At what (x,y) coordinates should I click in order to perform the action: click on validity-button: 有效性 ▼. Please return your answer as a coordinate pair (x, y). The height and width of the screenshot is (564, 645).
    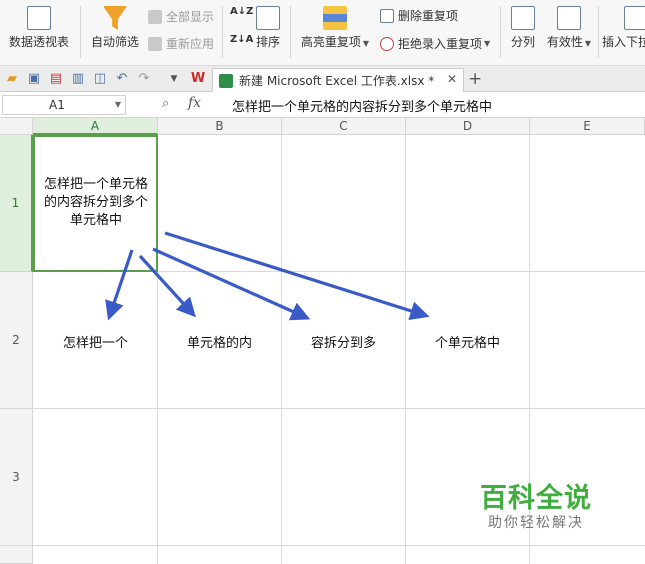
    Looking at the image, I should click on (569, 28).